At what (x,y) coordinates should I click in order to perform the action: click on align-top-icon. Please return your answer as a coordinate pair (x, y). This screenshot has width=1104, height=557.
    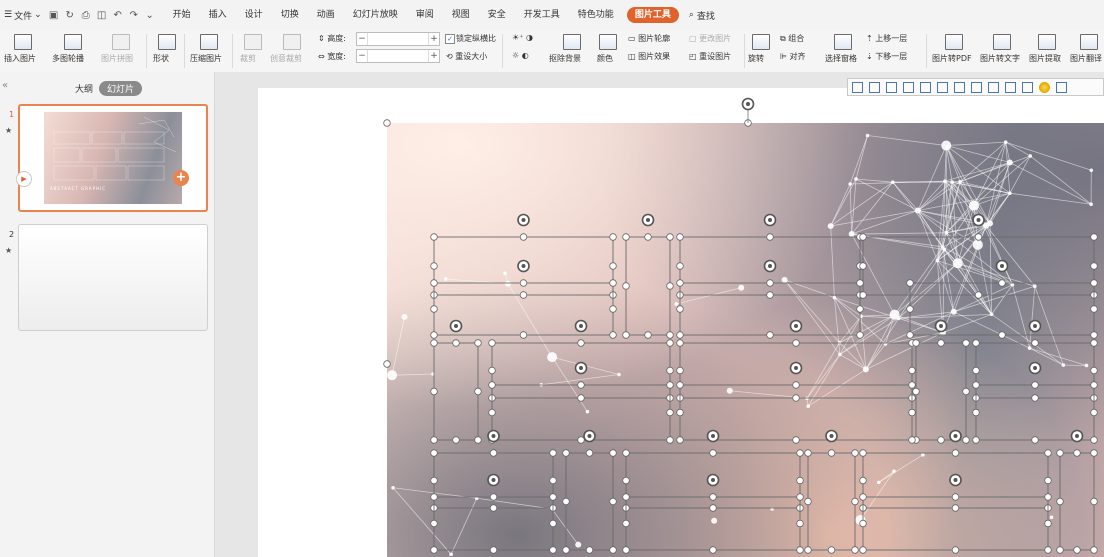
    Looking at the image, I should click on (908, 87).